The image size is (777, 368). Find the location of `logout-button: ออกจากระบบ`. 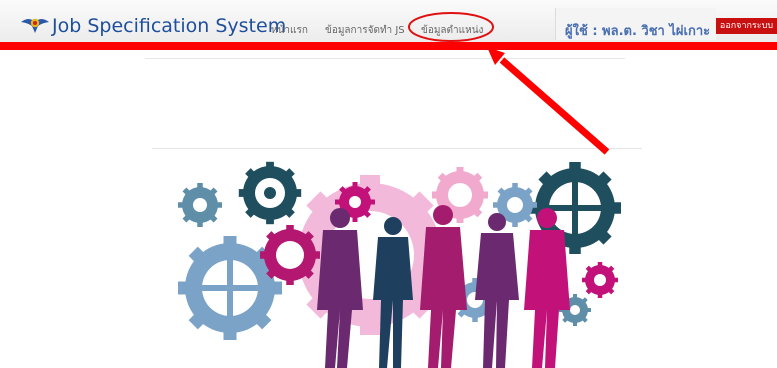

logout-button: ออกจากระบบ is located at coordinates (746, 26).